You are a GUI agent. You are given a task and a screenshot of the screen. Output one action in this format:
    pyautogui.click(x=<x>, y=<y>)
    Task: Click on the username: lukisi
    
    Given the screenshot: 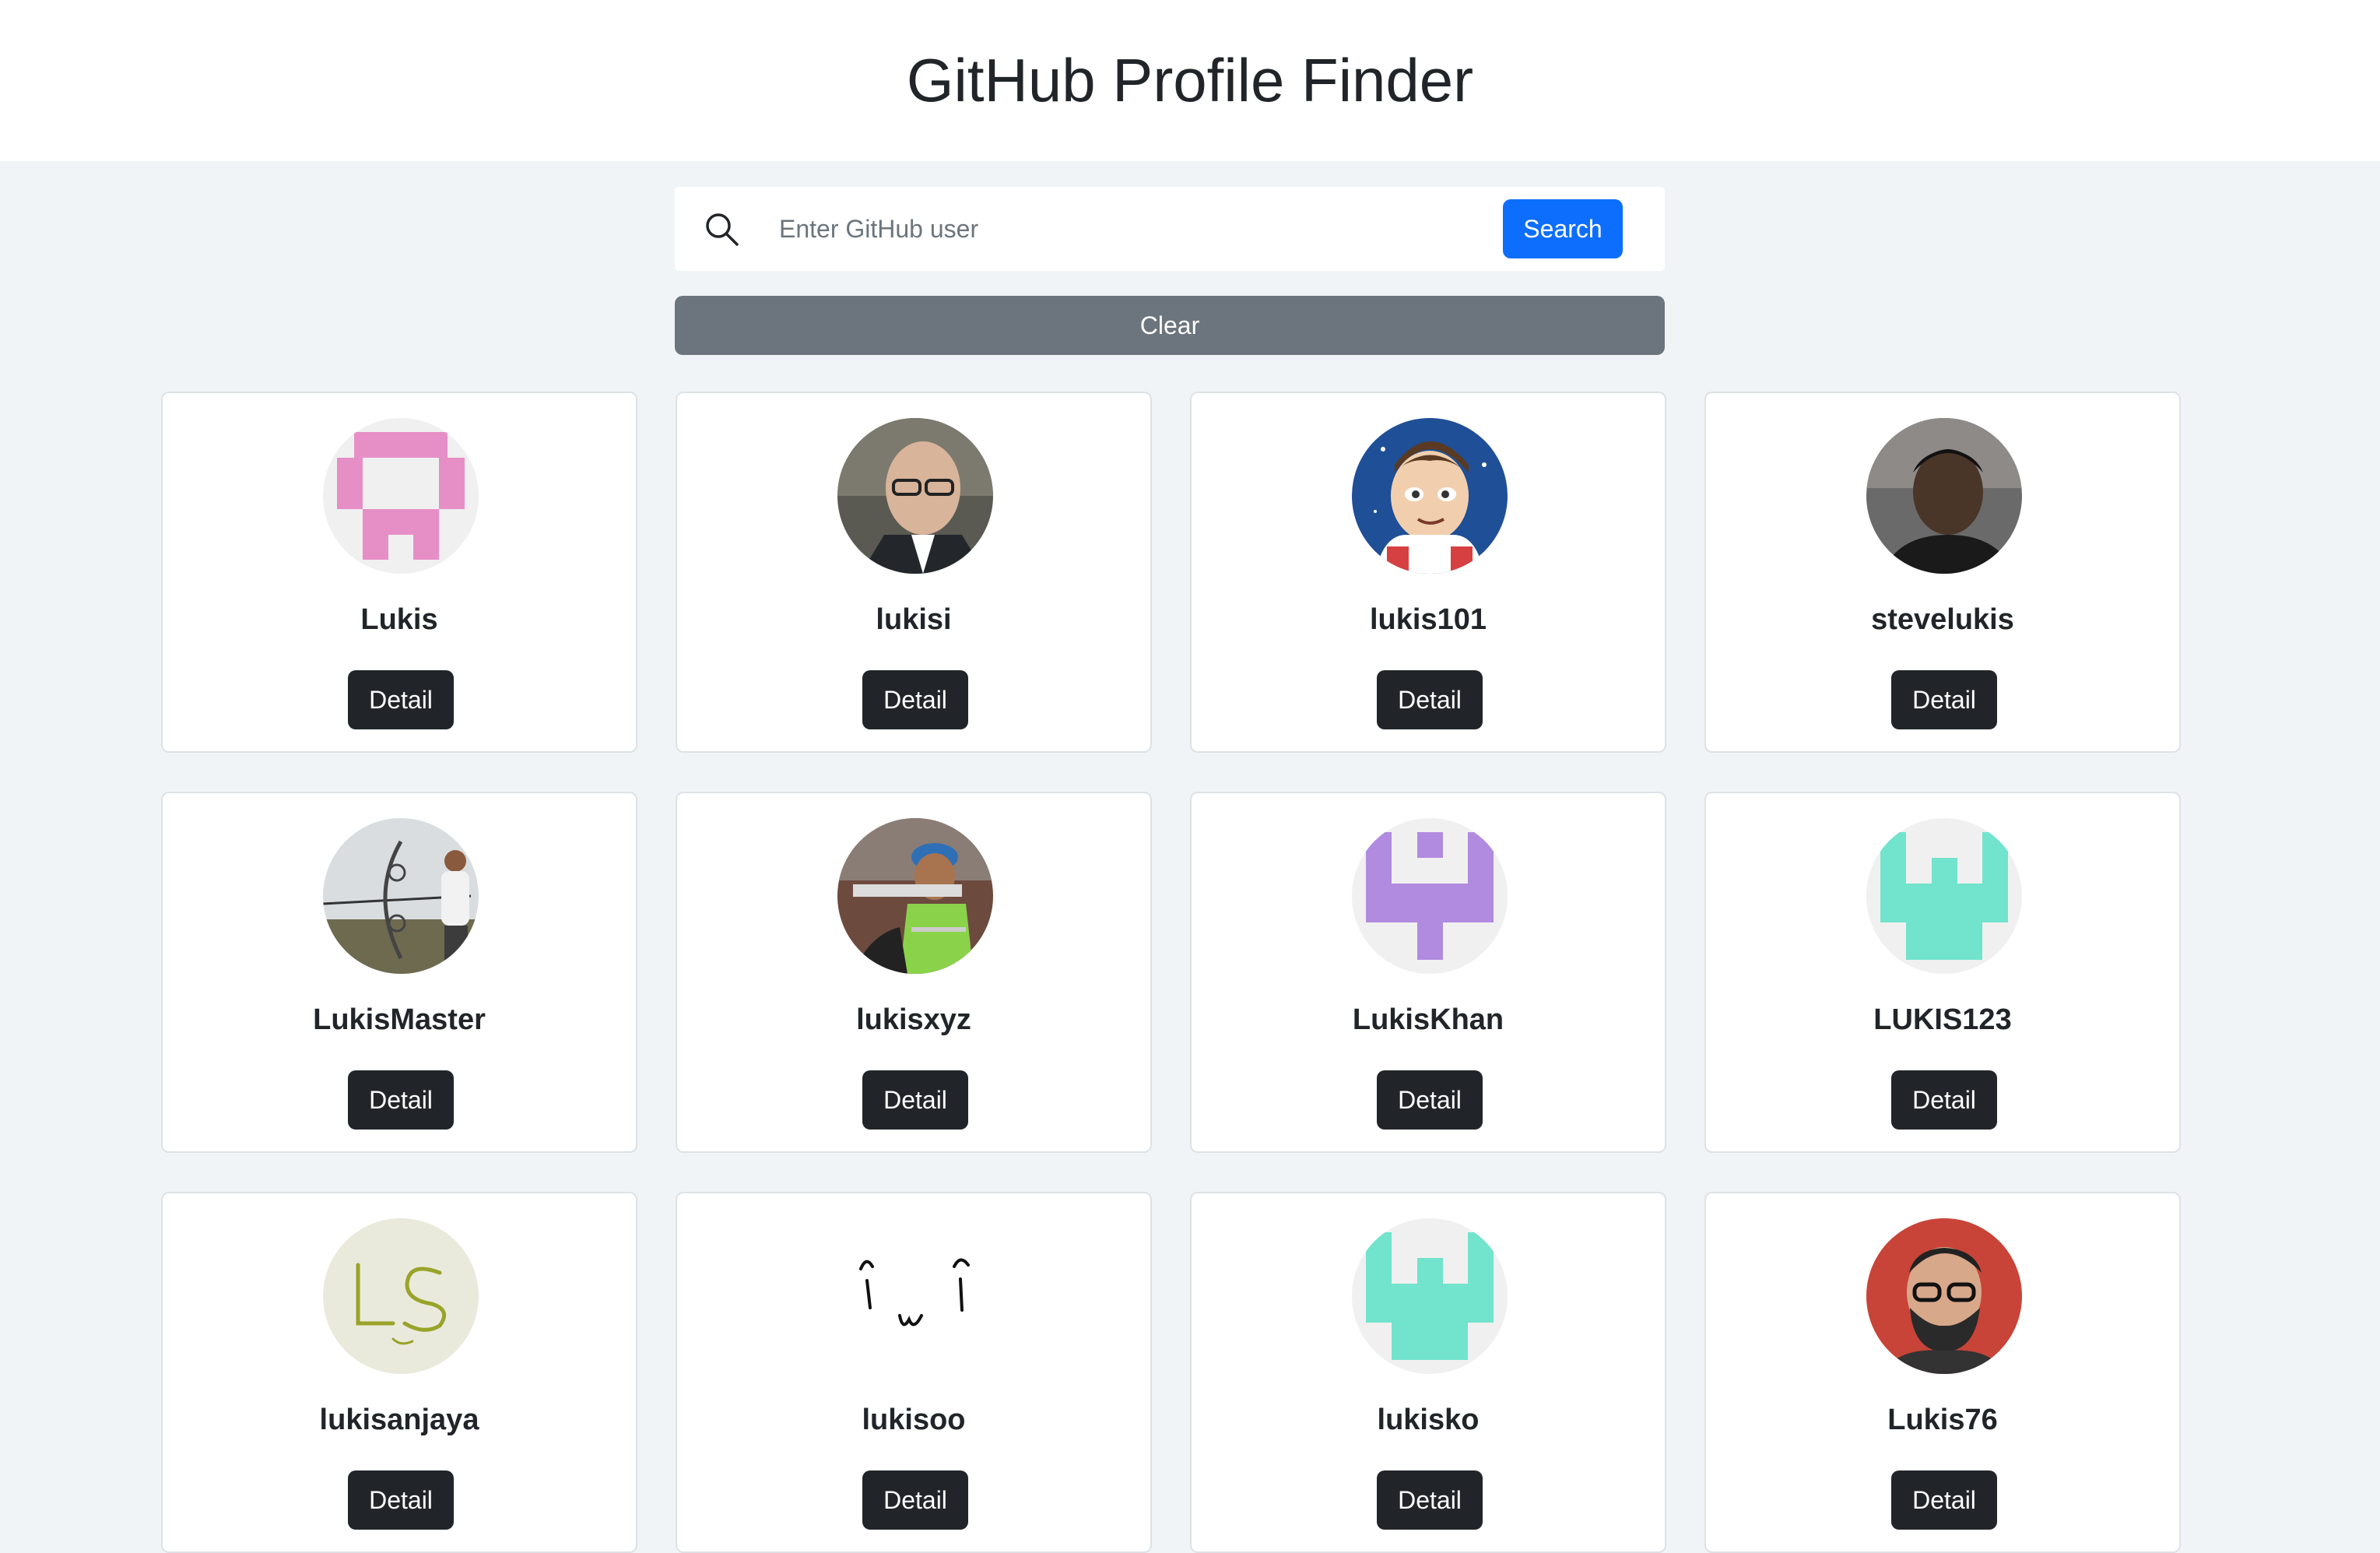 What is the action you would take?
    pyautogui.click(x=914, y=619)
    